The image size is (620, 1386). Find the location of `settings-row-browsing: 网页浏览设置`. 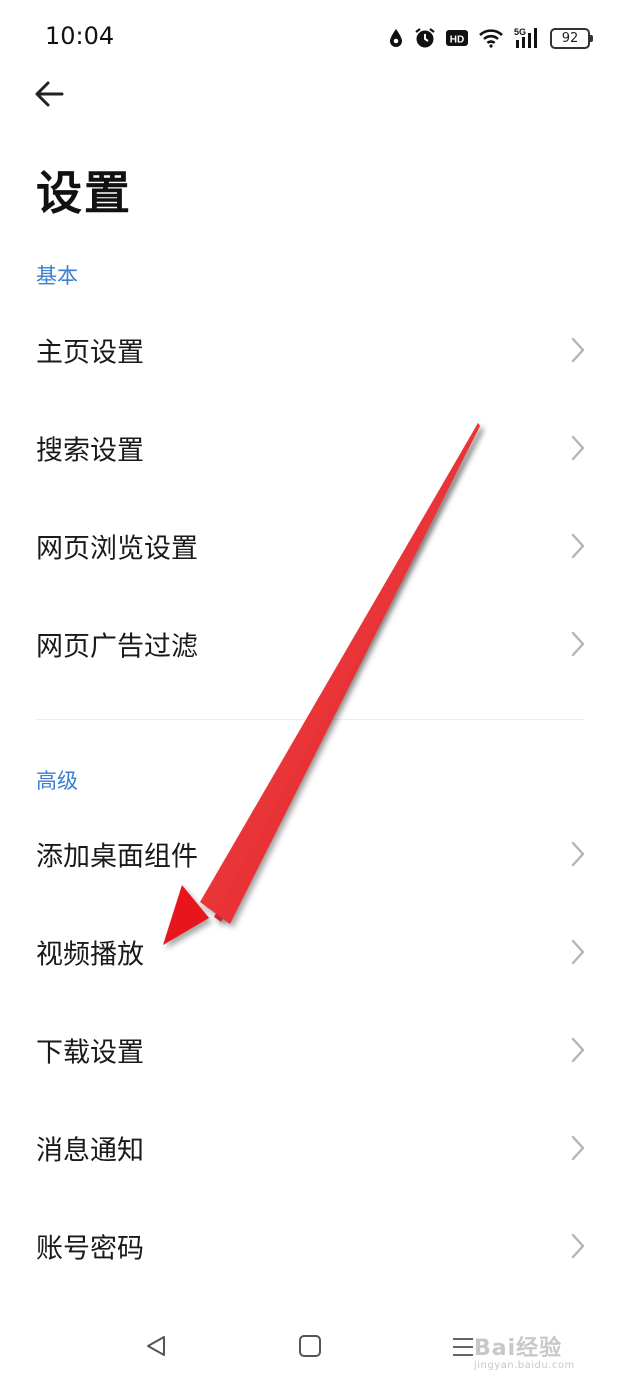

settings-row-browsing: 网页浏览设置 is located at coordinates (310, 546).